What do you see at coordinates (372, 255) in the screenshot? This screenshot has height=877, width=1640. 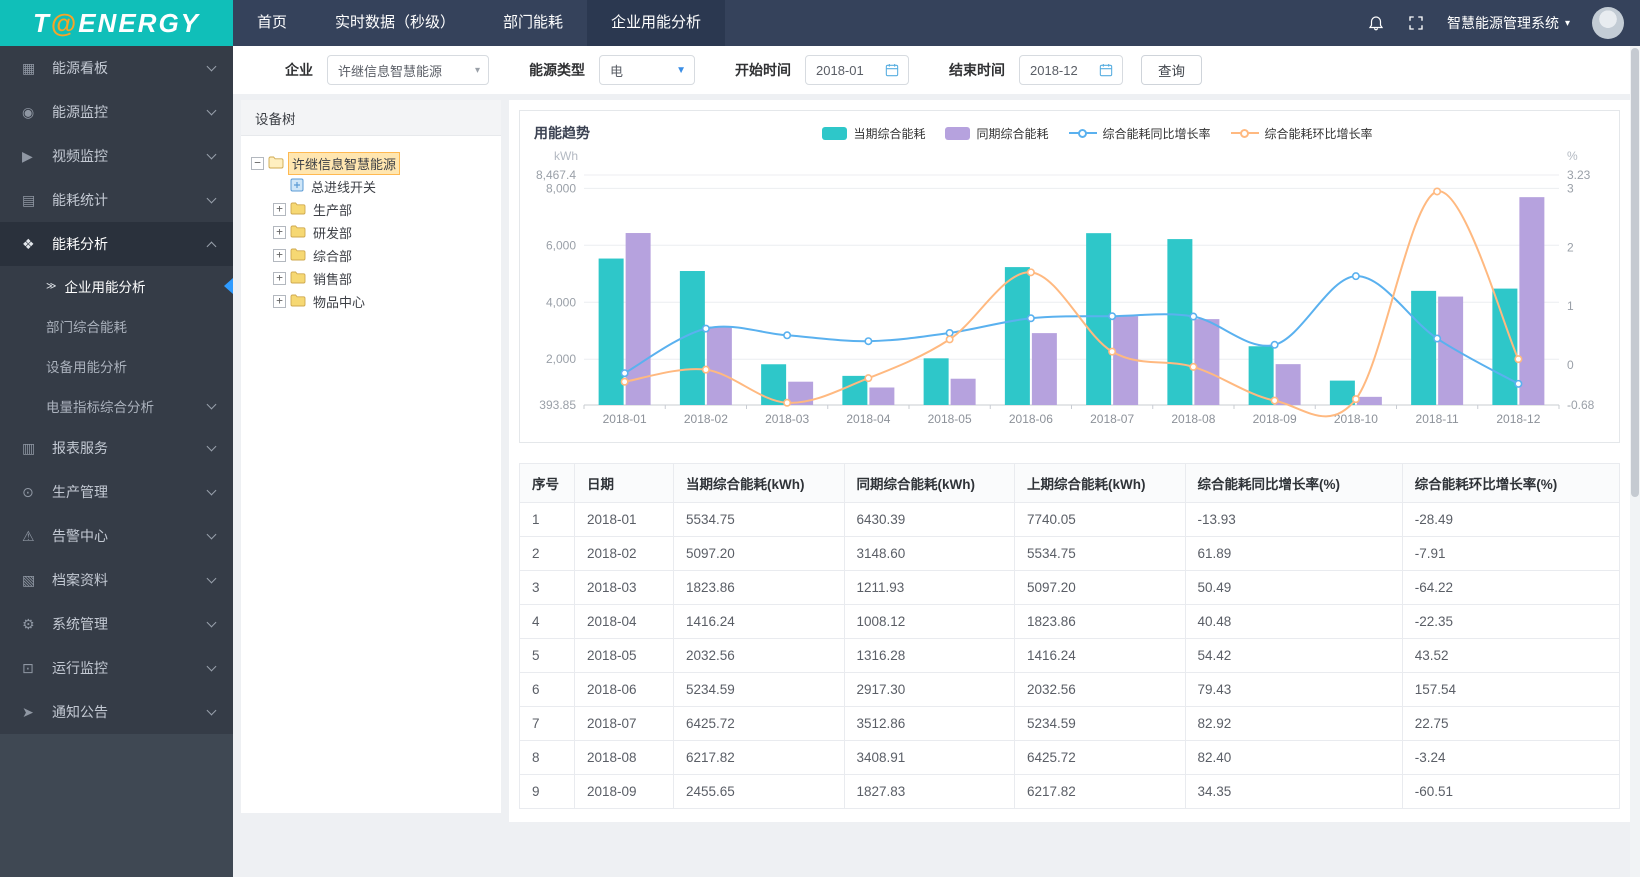 I see `tree-node: + 综合部` at bounding box center [372, 255].